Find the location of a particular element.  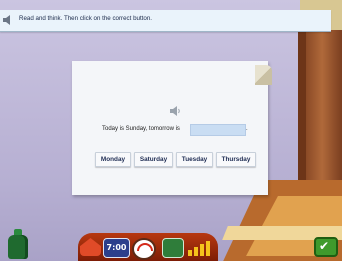

check-button: ✔ is located at coordinates (326, 247).